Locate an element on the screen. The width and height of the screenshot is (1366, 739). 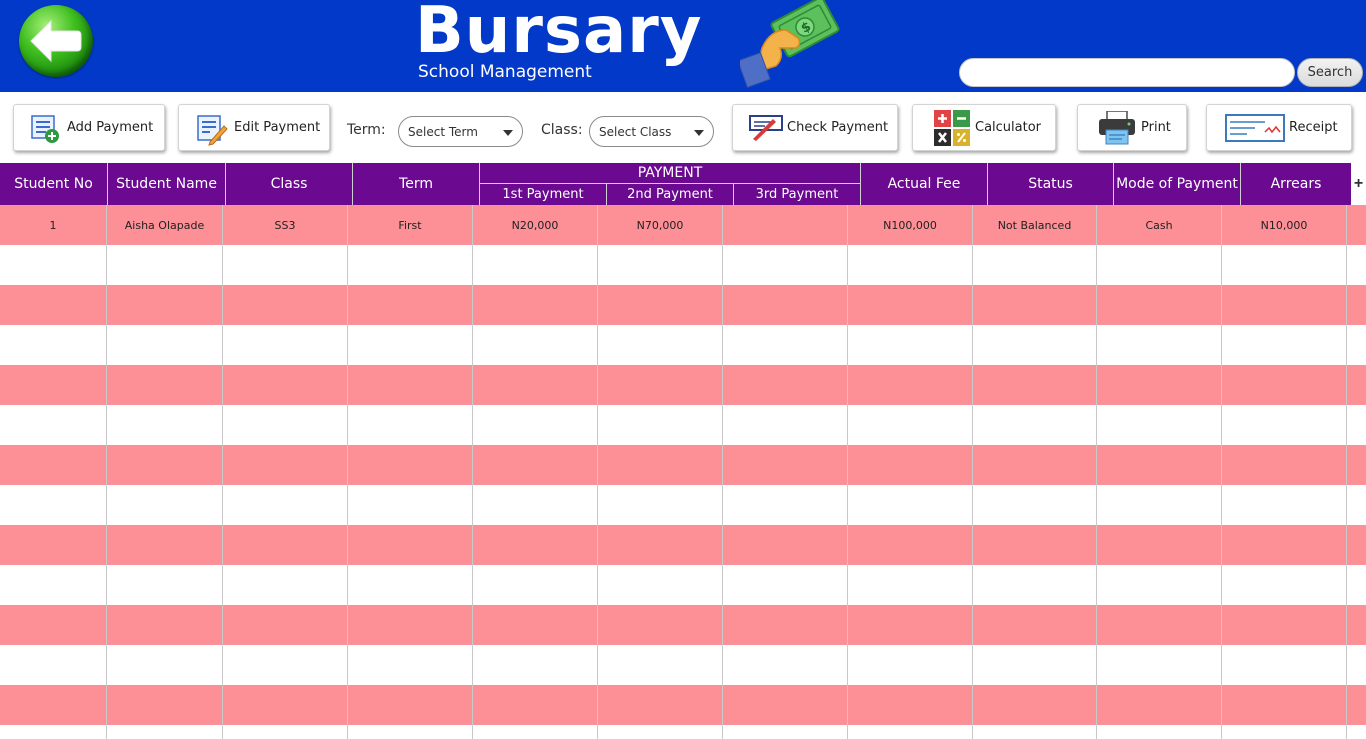
column-header-3rd-payment: 3rd Payment is located at coordinates (797, 194).